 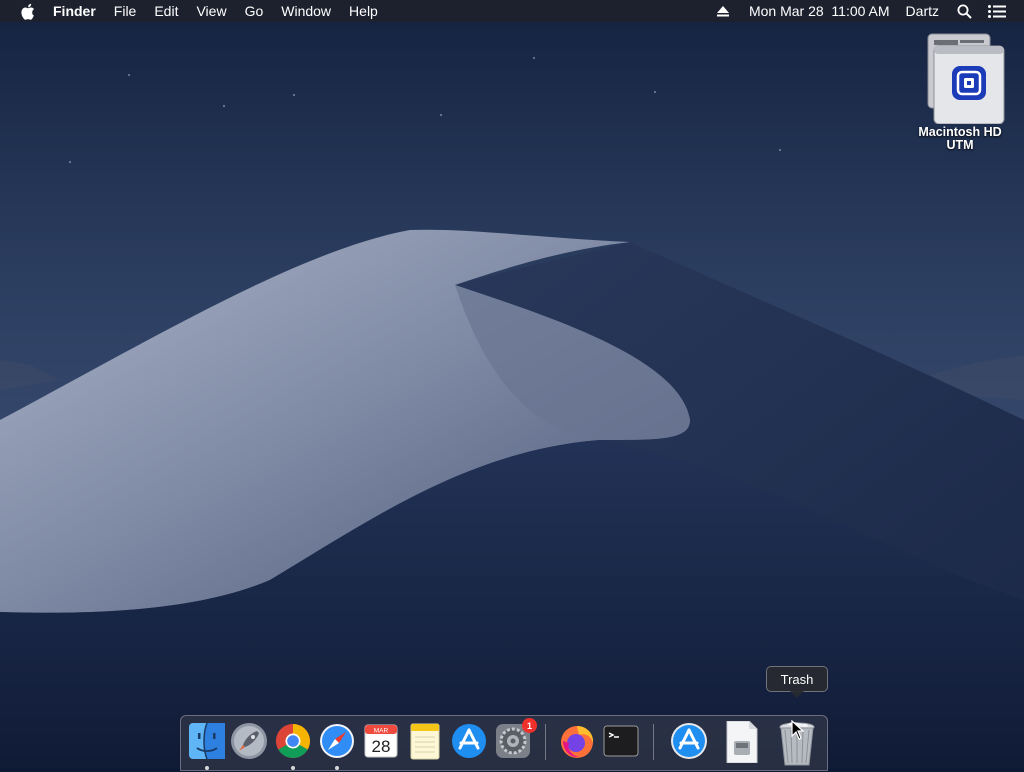 I want to click on apple-icon, so click(x=27, y=11).